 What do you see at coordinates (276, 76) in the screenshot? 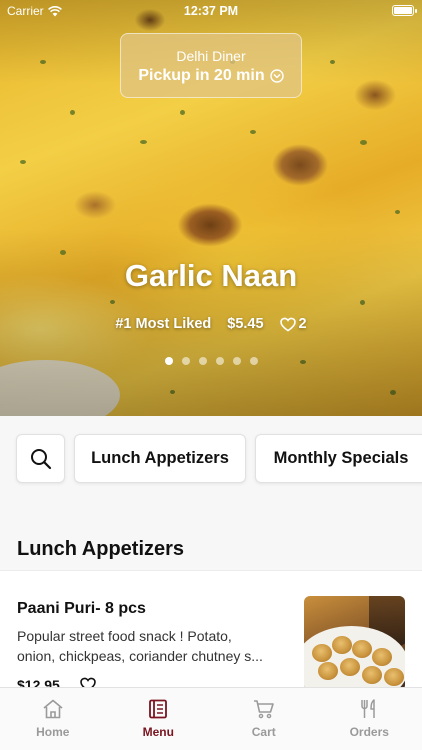
I see `chevron-down-circle-icon` at bounding box center [276, 76].